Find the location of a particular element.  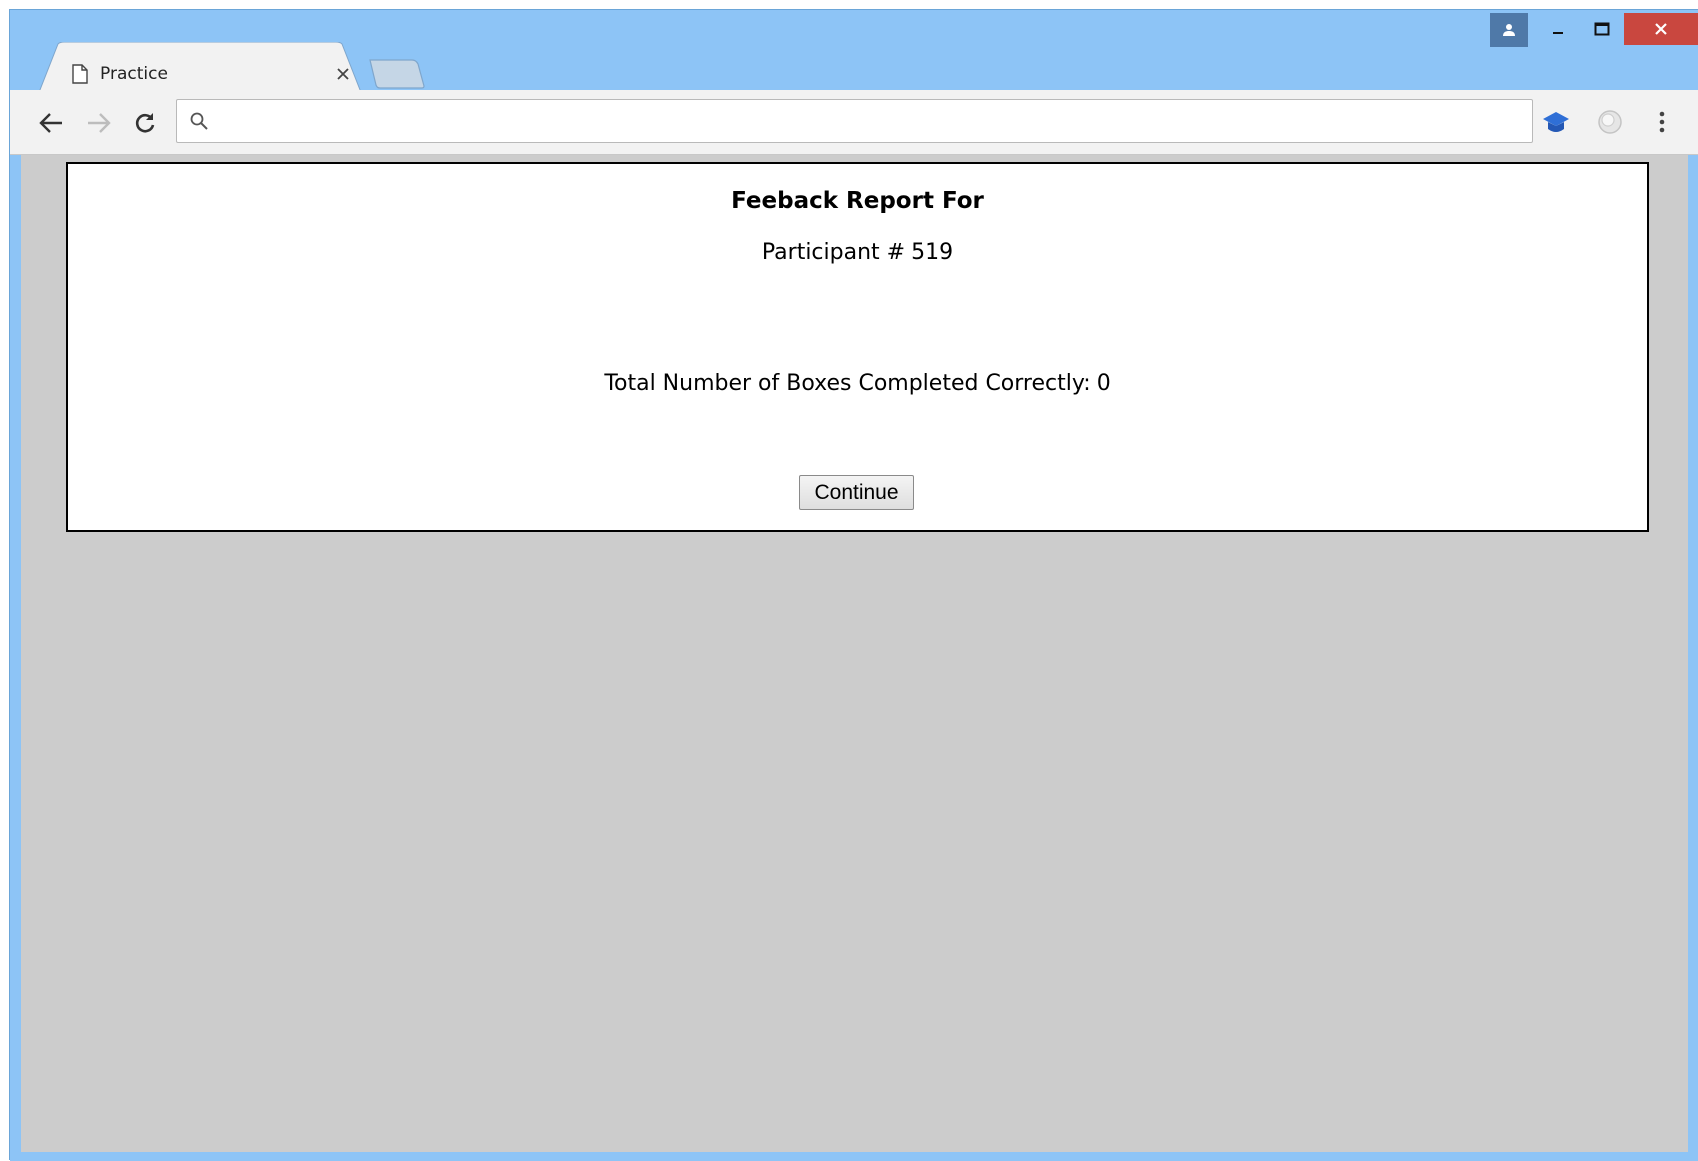

reload-button is located at coordinates (145, 123).